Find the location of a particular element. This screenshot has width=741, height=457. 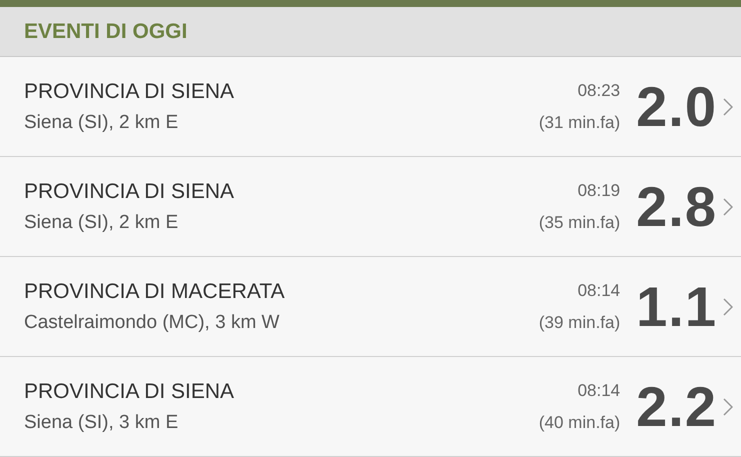

elapsed-time: (39 min.fa) is located at coordinates (579, 322).